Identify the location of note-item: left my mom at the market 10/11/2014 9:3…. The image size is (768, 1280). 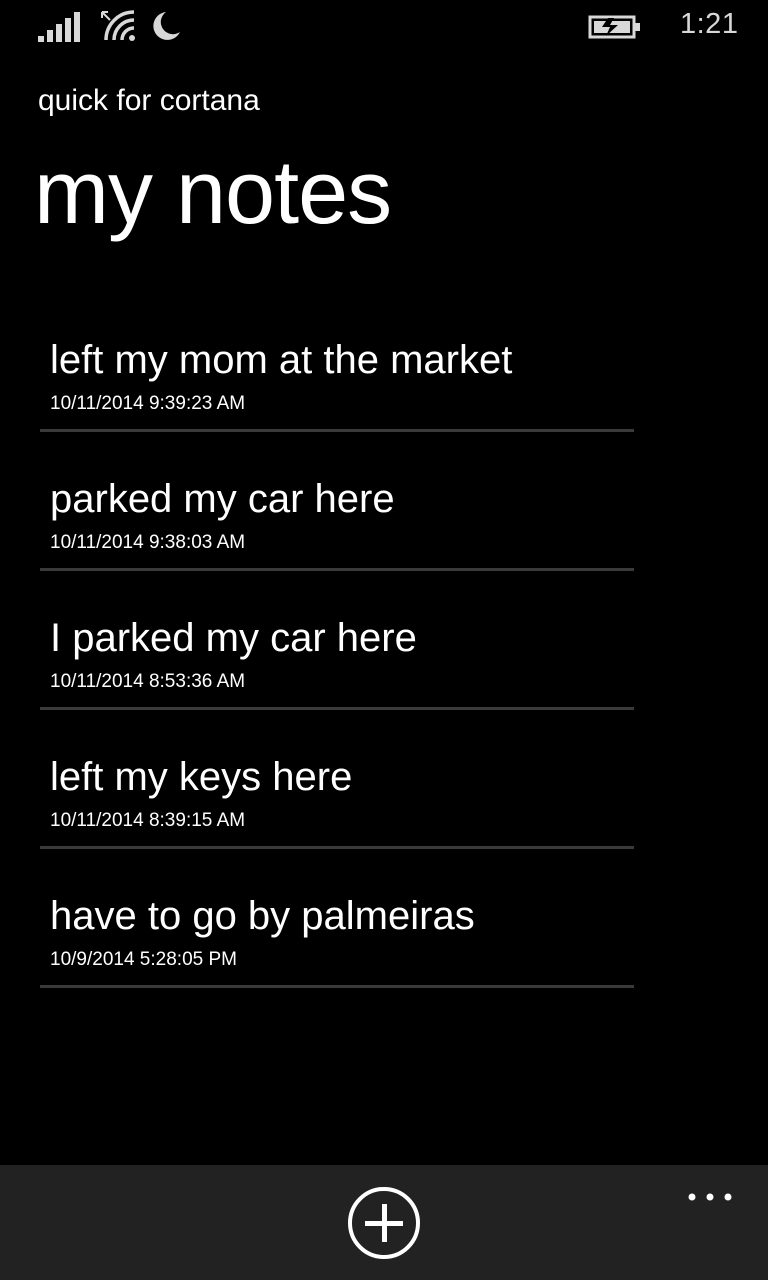
(337, 381).